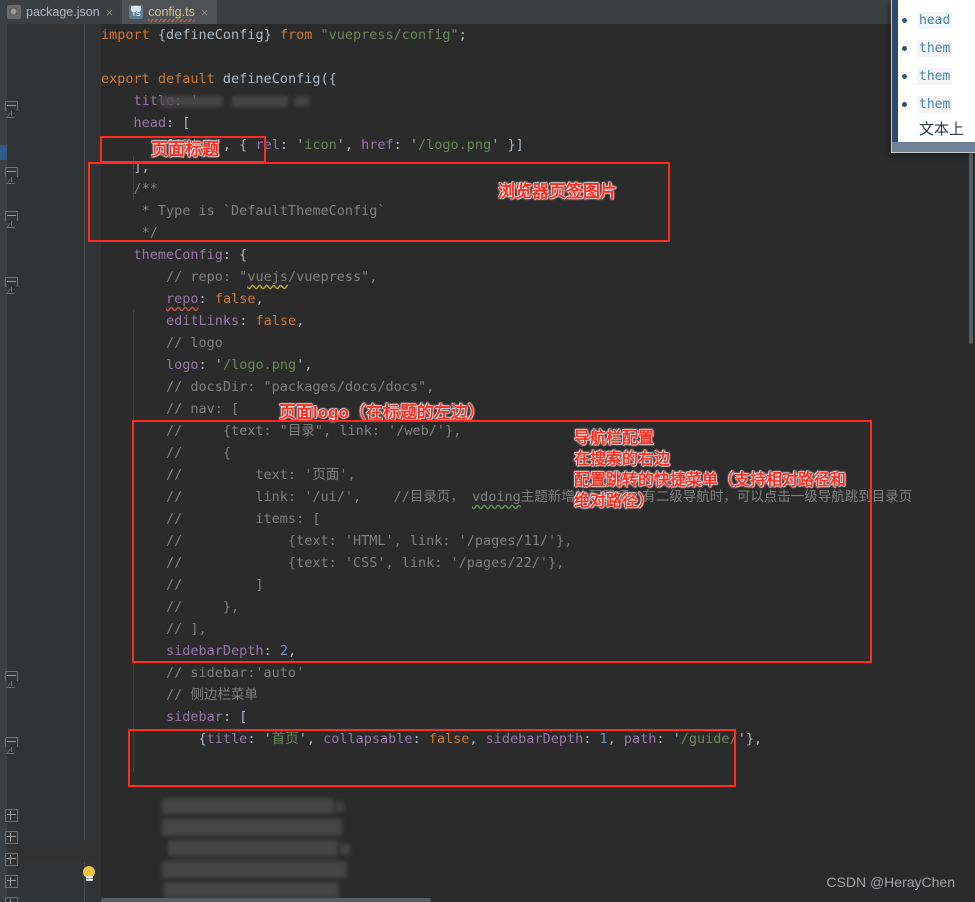 The width and height of the screenshot is (975, 902). I want to click on code-line: themeConfig: {, so click(174, 255).